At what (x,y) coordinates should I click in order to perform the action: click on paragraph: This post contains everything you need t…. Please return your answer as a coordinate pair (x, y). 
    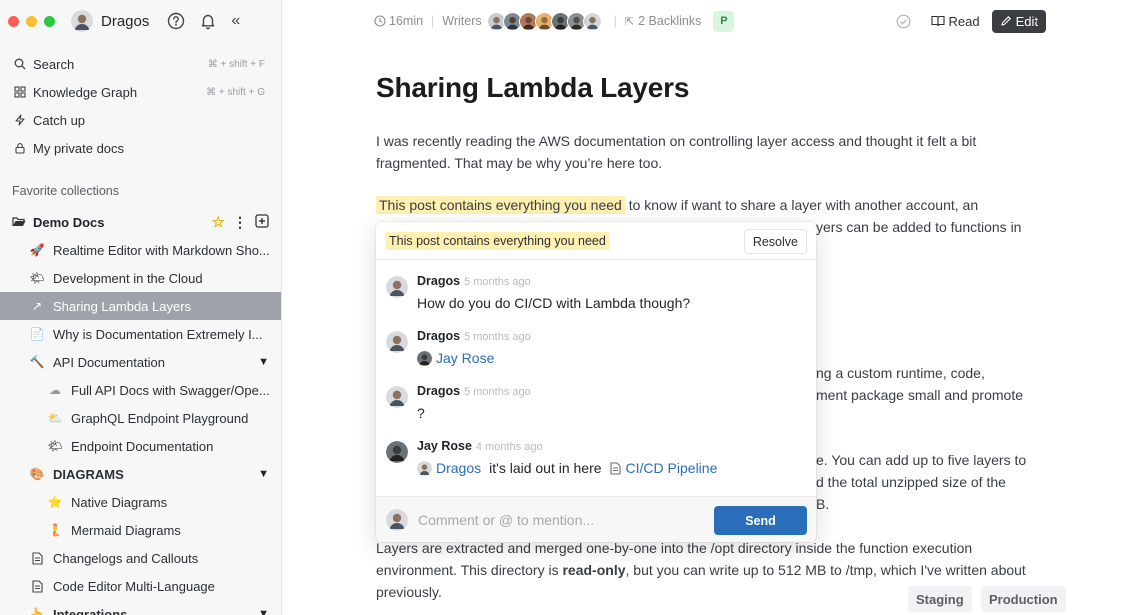
    Looking at the image, I should click on (711, 205).